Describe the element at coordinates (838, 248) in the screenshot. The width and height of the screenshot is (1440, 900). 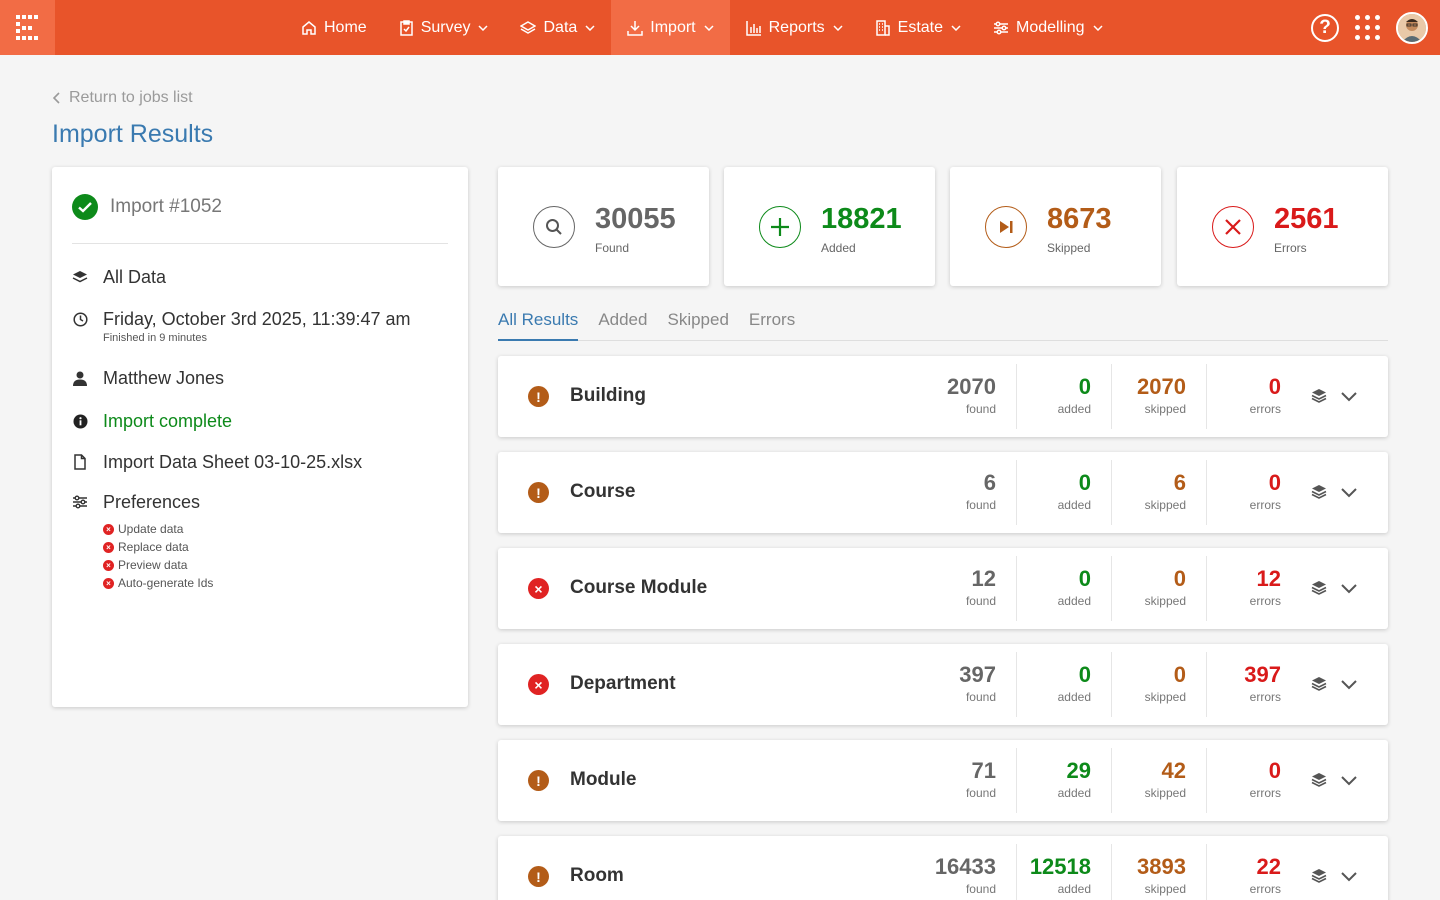
I see `stat-label: Added` at that location.